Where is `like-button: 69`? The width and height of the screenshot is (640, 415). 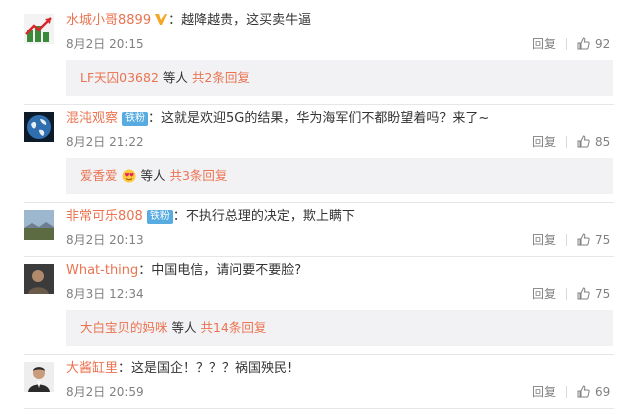
like-button: 69 is located at coordinates (593, 392).